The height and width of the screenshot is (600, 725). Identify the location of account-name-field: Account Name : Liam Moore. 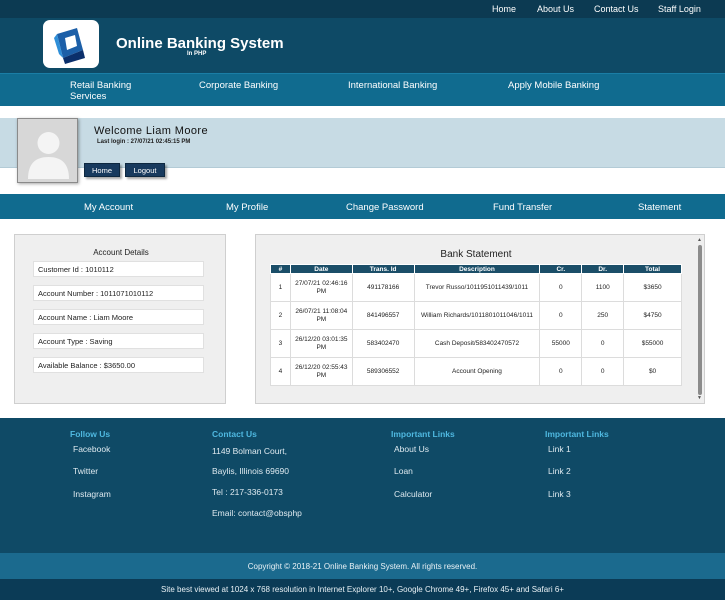
(118, 317).